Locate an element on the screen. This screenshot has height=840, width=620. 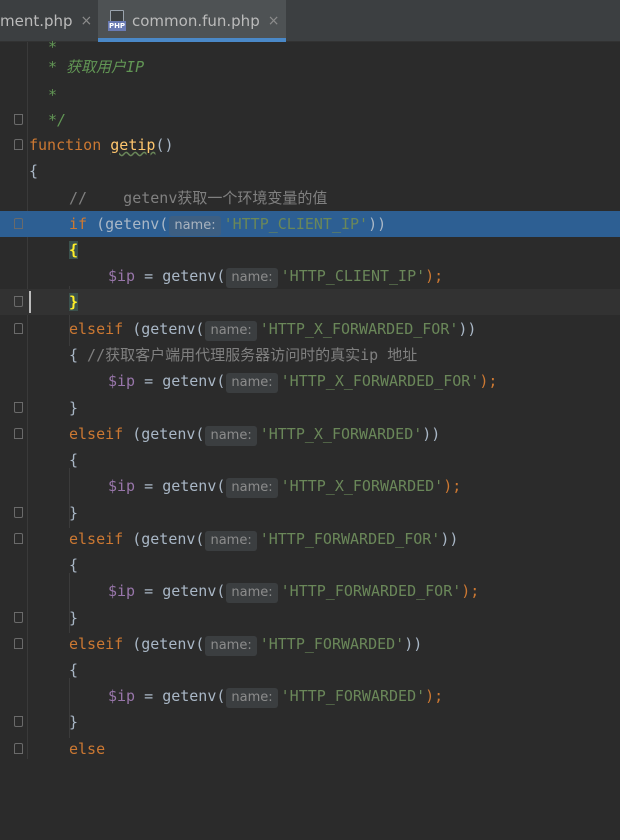
tab-label: common.fun.php is located at coordinates (196, 21).